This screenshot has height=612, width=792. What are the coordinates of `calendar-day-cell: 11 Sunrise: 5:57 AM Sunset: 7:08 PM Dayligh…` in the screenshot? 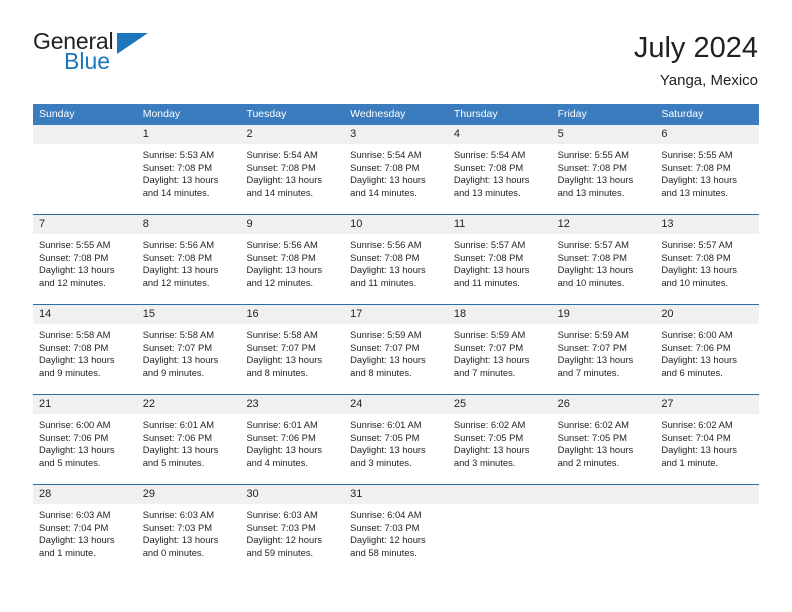 It's located at (499, 259).